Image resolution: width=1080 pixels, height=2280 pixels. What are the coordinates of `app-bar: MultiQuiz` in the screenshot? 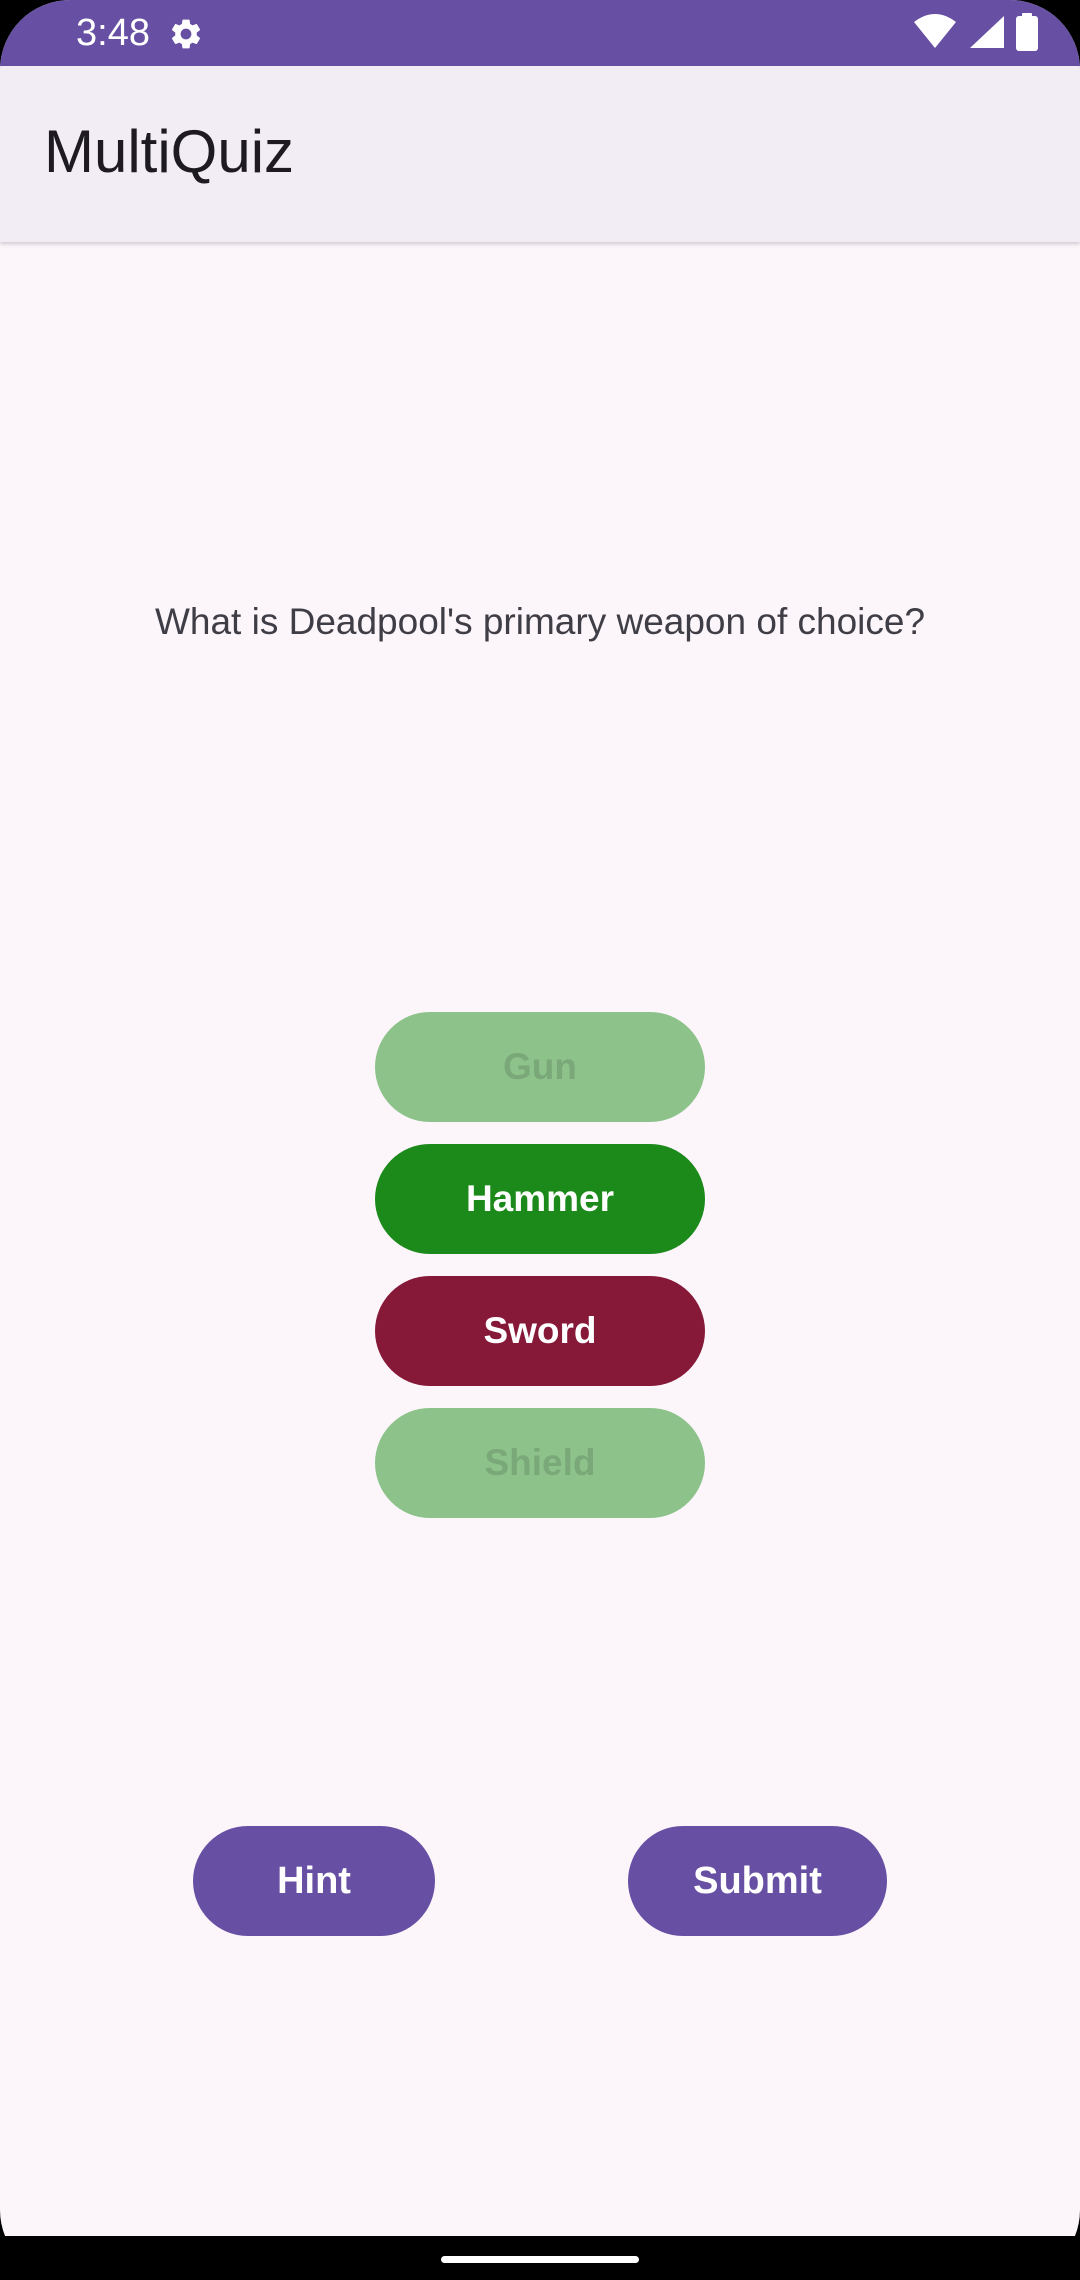 It's located at (540, 154).